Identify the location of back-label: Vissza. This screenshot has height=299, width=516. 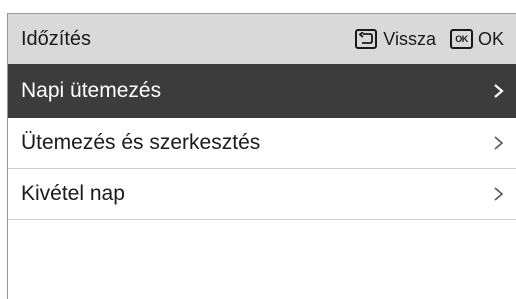
(409, 39).